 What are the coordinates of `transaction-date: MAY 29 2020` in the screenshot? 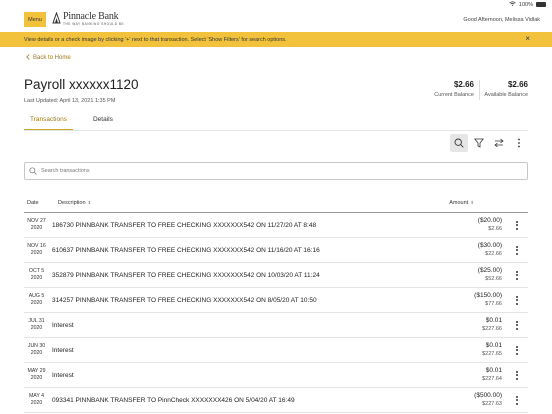 It's located at (36, 374).